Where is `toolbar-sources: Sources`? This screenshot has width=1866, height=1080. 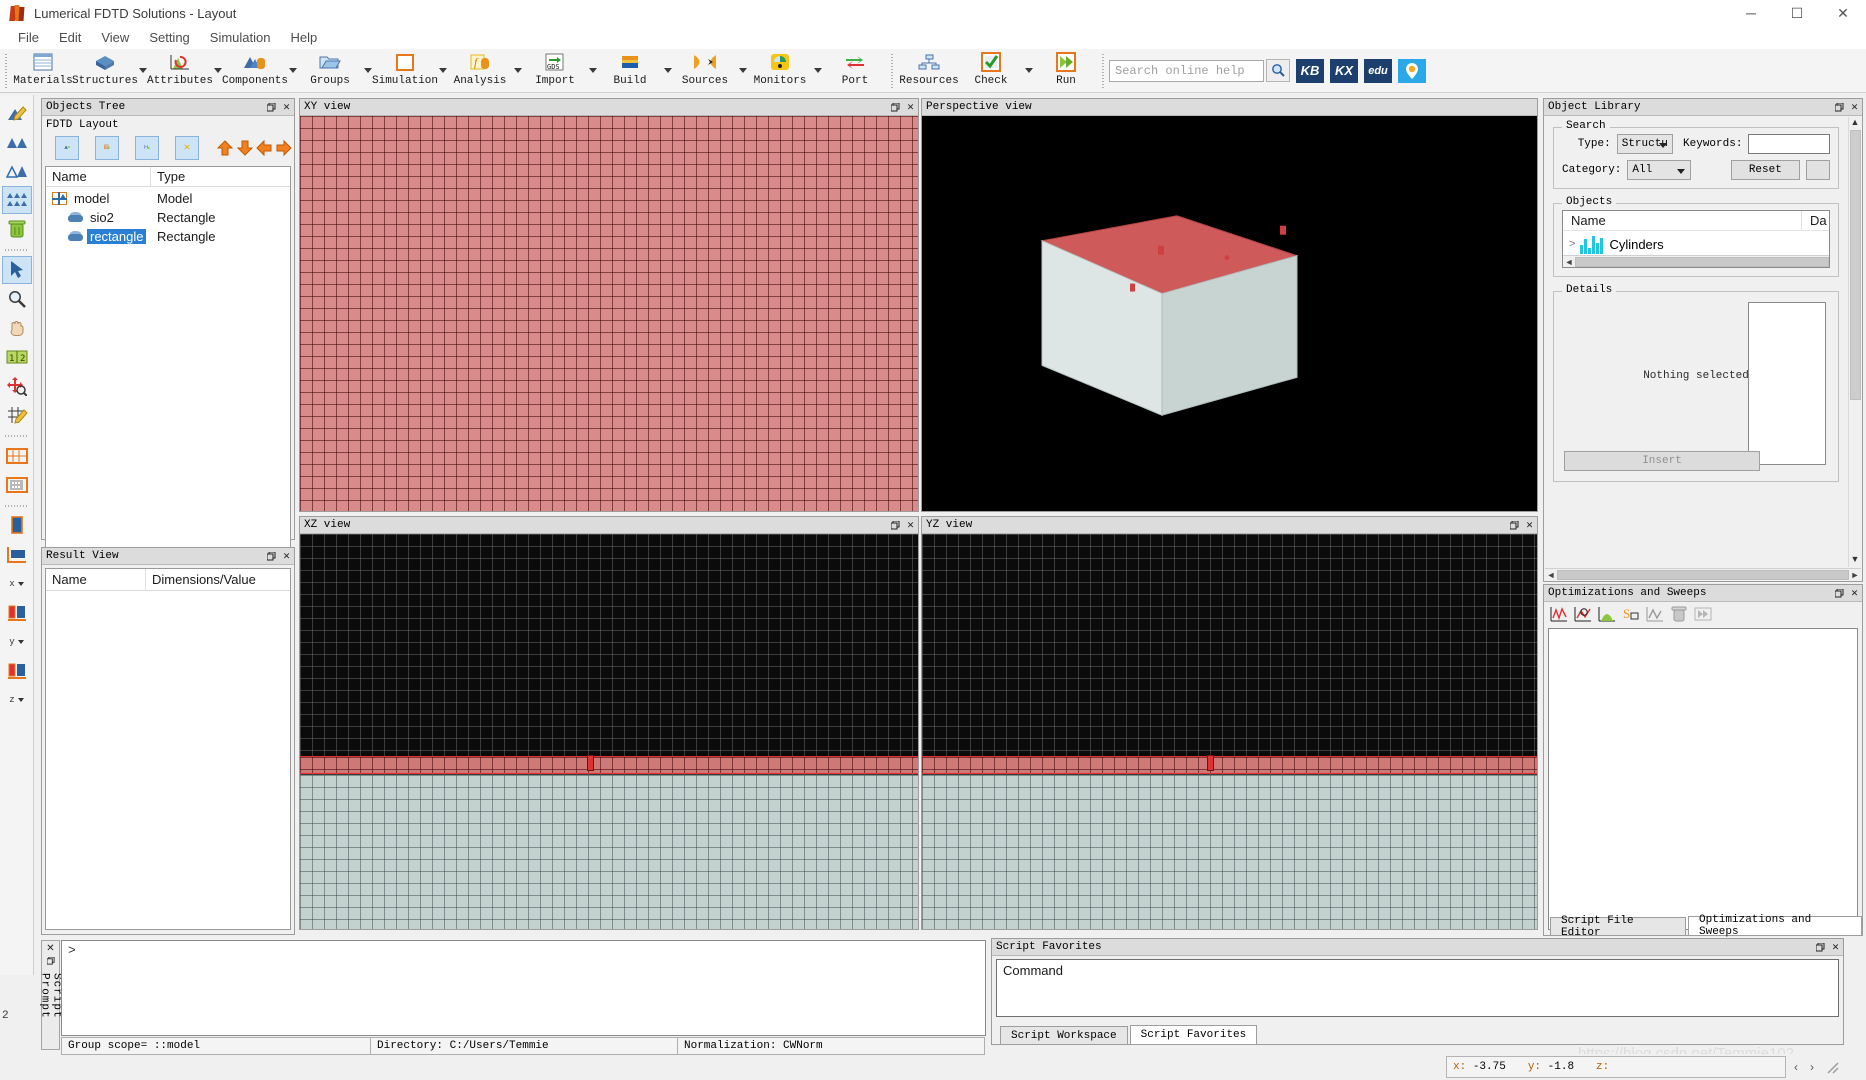
toolbar-sources: Sources is located at coordinates (705, 70).